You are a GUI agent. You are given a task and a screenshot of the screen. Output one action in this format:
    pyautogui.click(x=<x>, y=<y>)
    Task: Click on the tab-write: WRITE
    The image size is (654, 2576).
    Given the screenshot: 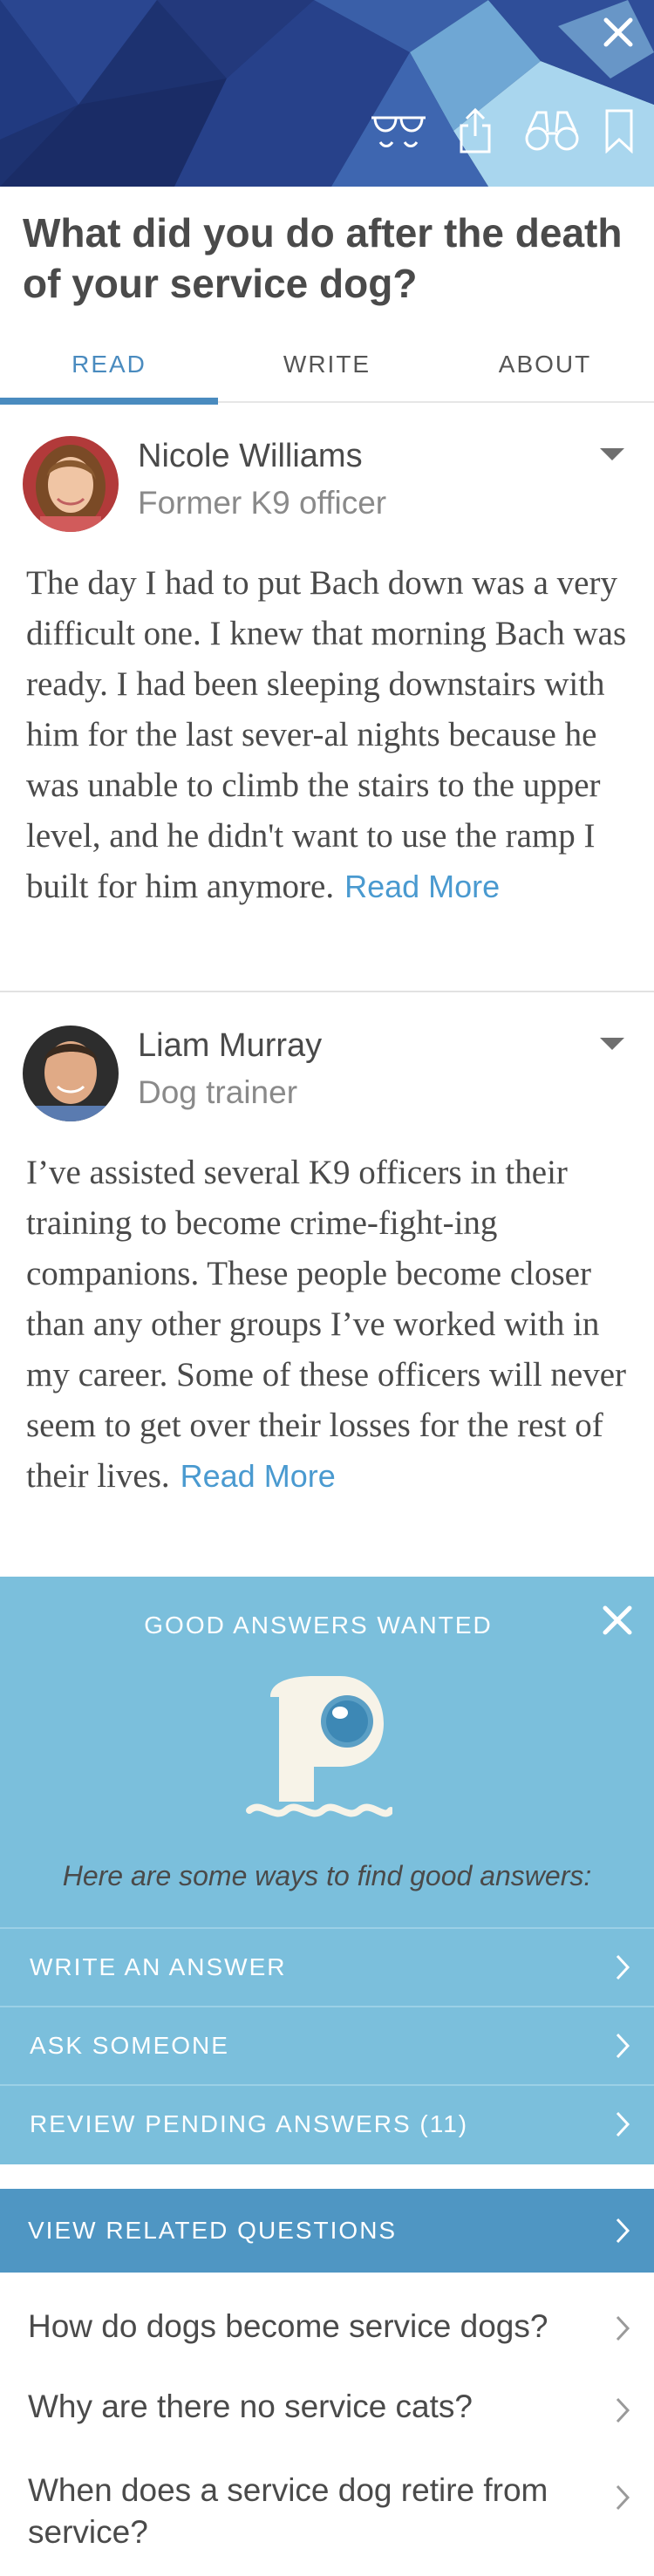 What is the action you would take?
    pyautogui.click(x=327, y=371)
    